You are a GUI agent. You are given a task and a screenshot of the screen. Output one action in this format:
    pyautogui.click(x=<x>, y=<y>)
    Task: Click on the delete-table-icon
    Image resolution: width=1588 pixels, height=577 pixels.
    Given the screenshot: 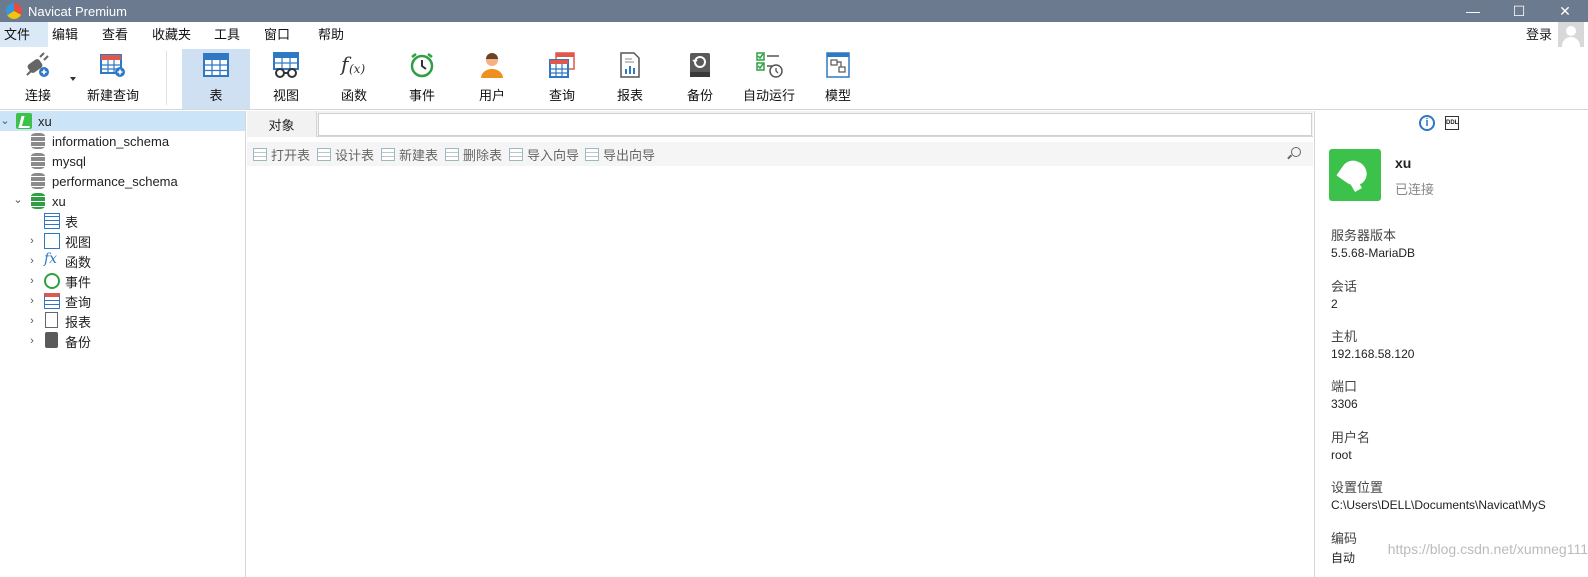 What is the action you would take?
    pyautogui.click(x=452, y=154)
    